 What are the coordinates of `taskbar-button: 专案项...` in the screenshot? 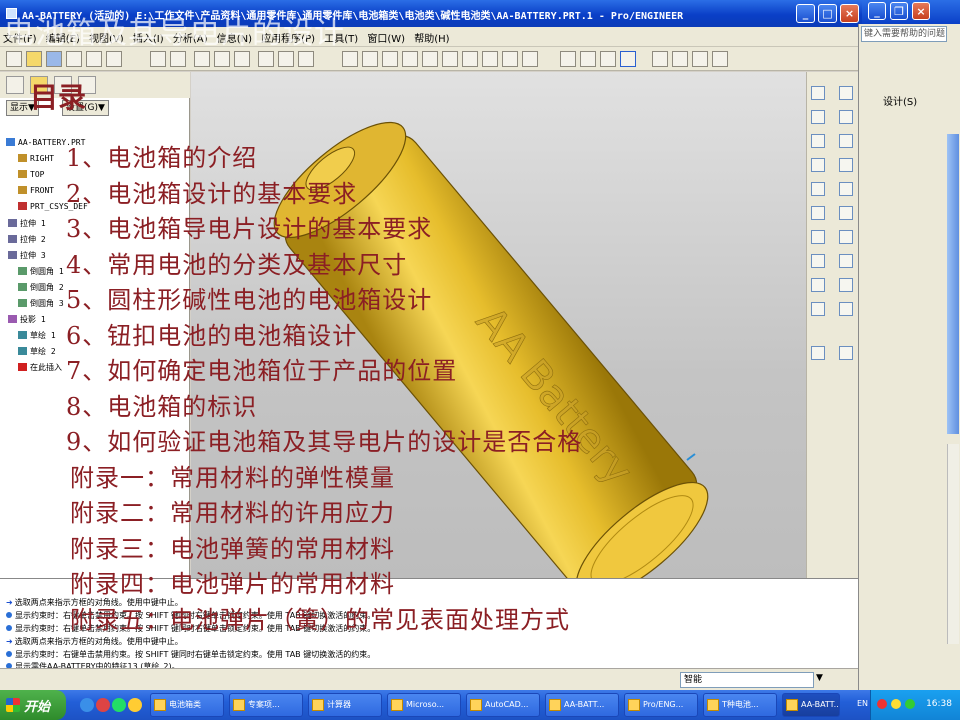 It's located at (266, 705).